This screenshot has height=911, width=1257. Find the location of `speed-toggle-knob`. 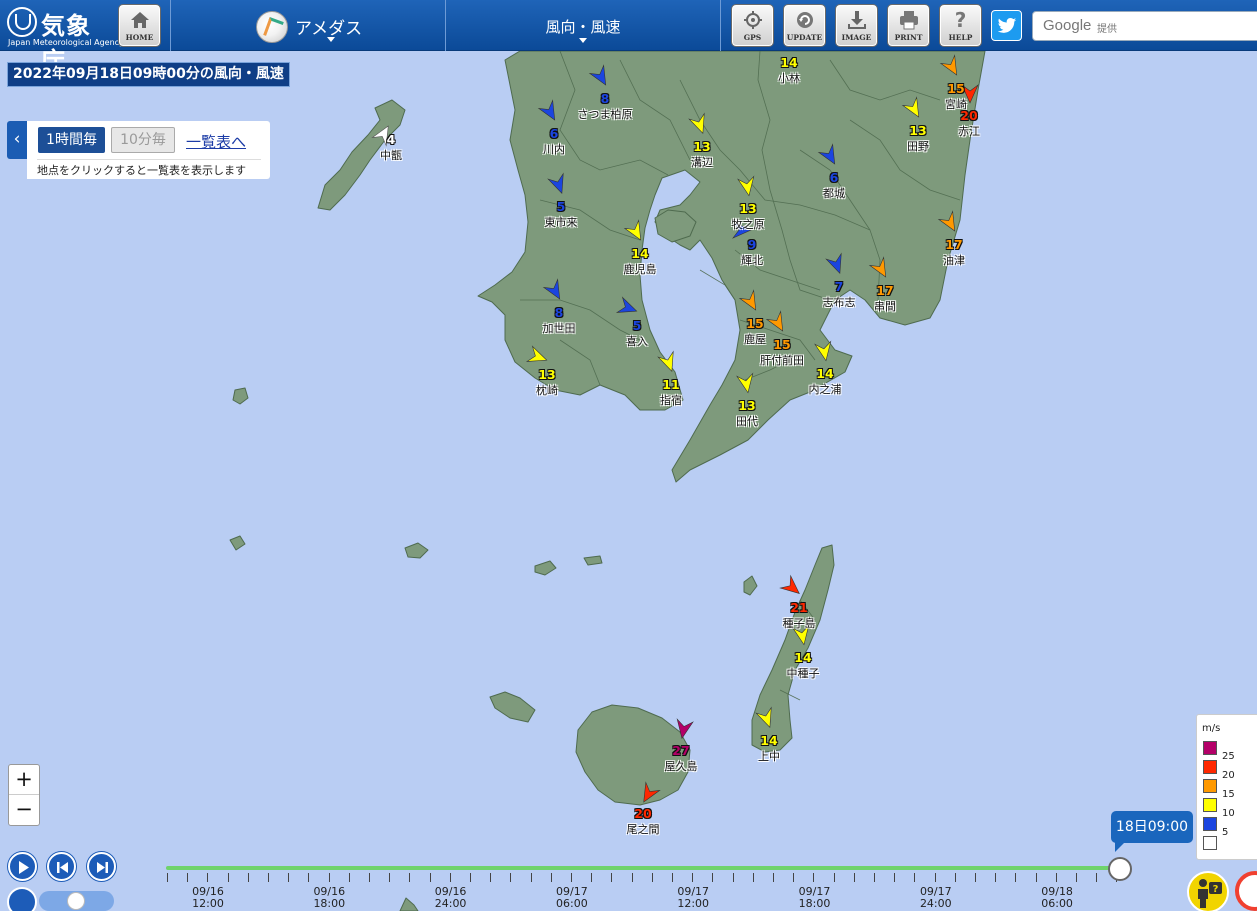

speed-toggle-knob is located at coordinates (76, 901).